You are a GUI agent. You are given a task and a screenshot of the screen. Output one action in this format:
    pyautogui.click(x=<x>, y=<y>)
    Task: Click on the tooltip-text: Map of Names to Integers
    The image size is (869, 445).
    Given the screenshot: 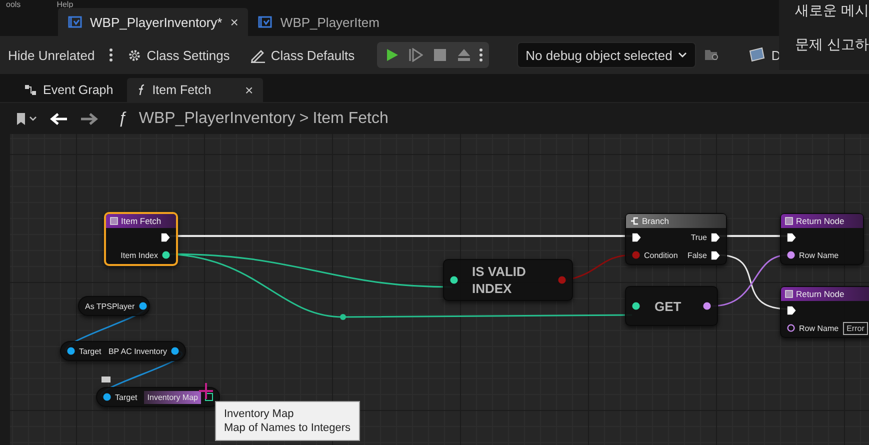 What is the action you would take?
    pyautogui.click(x=287, y=428)
    